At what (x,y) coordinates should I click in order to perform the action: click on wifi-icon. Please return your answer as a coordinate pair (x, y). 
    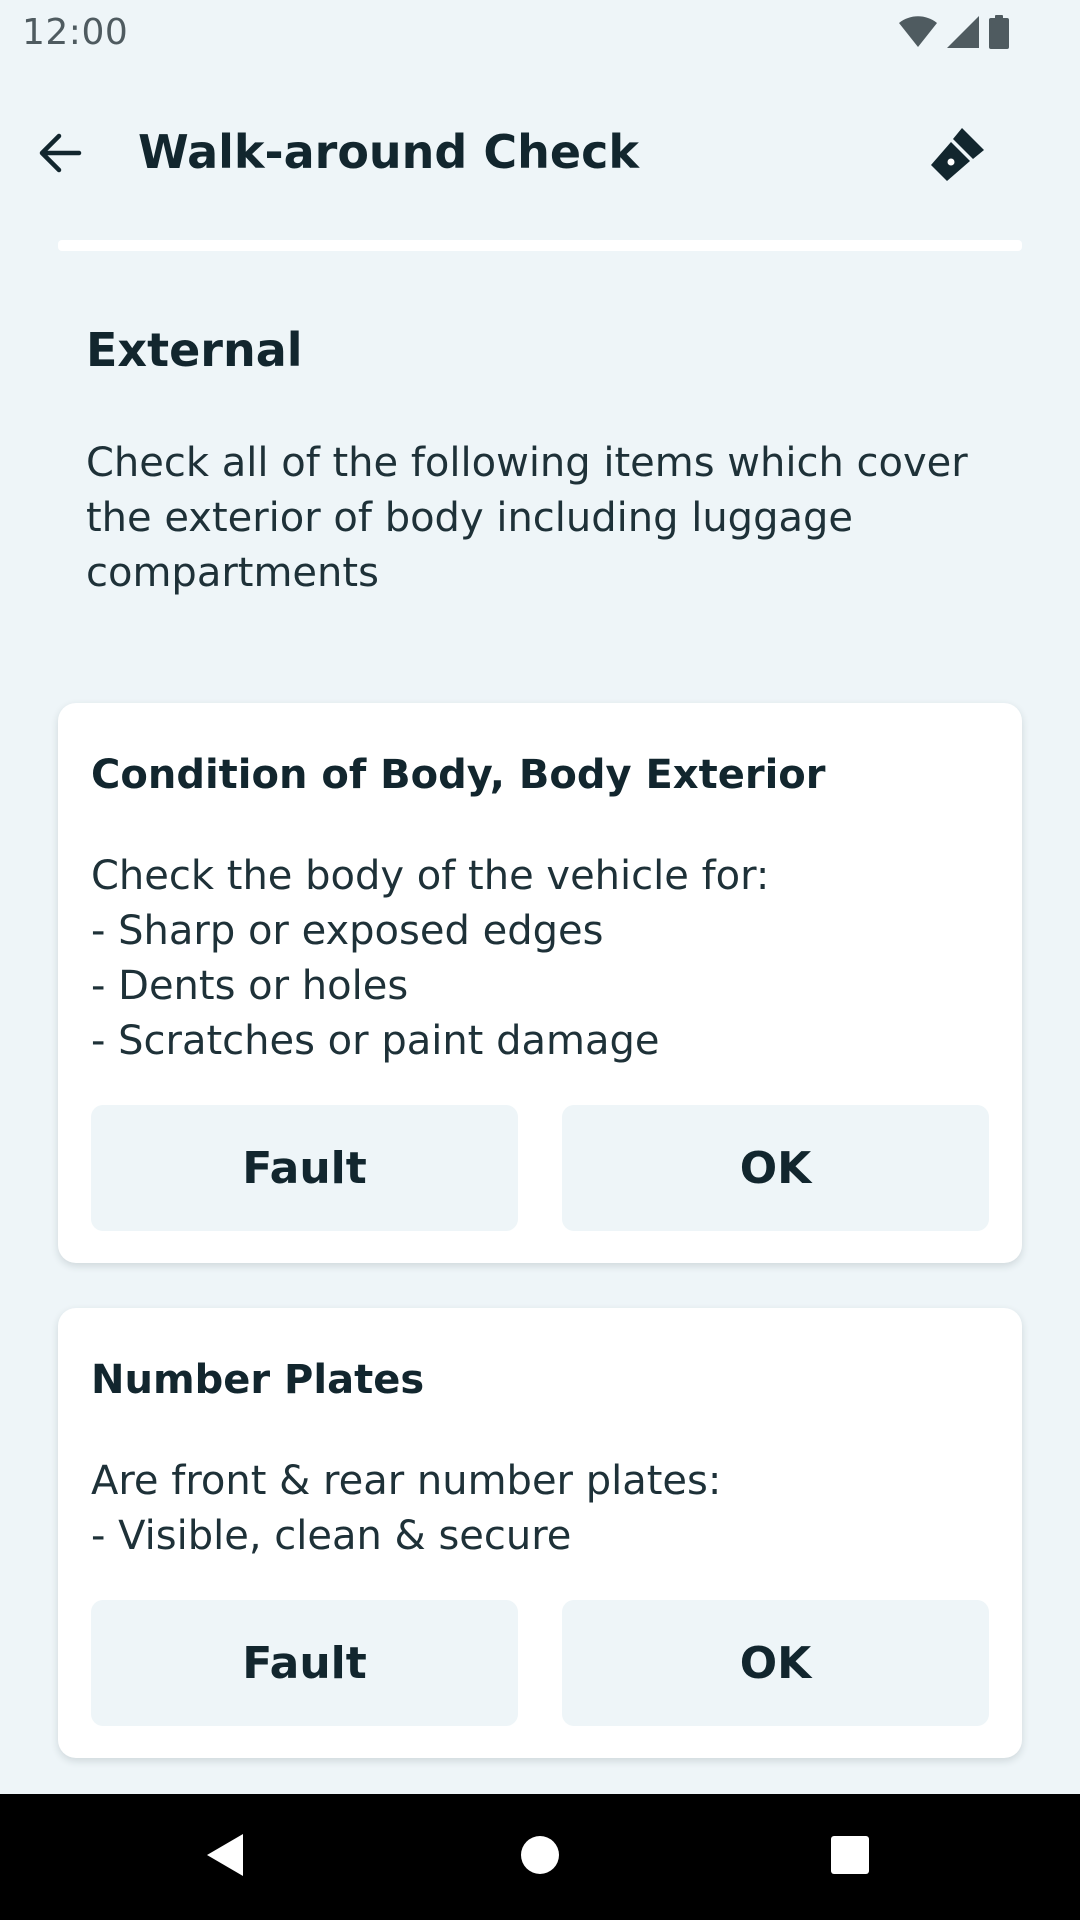
    Looking at the image, I should click on (918, 32).